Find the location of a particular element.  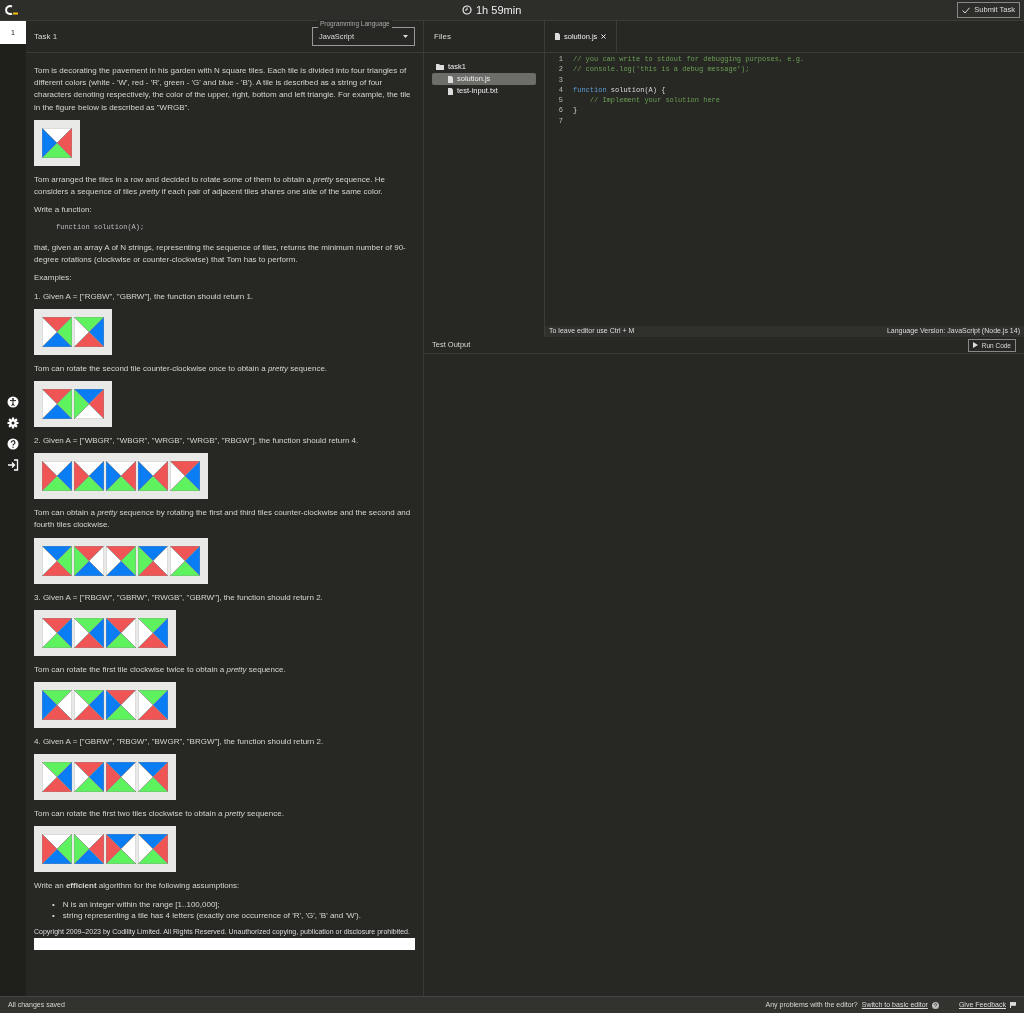

folder-icon is located at coordinates (440, 67).